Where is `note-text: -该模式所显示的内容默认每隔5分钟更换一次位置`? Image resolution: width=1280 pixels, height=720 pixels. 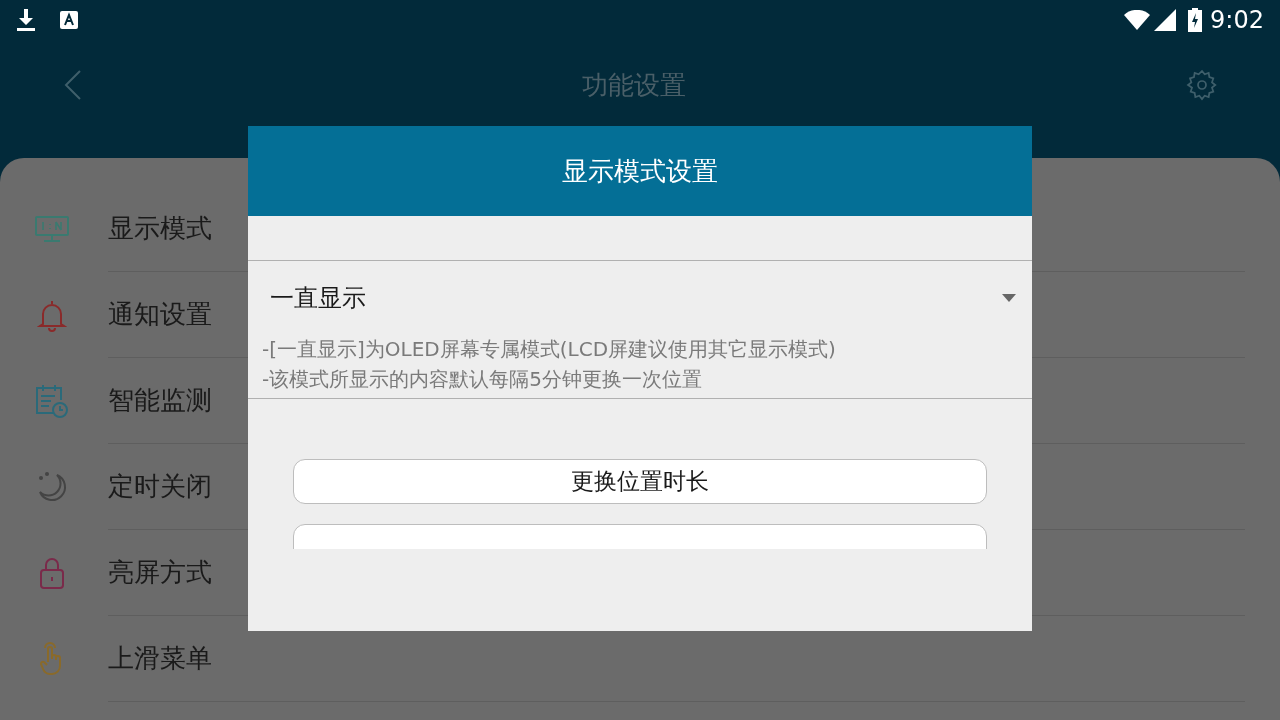
note-text: -该模式所显示的内容默认每隔5分钟更换一次位置 is located at coordinates (482, 379).